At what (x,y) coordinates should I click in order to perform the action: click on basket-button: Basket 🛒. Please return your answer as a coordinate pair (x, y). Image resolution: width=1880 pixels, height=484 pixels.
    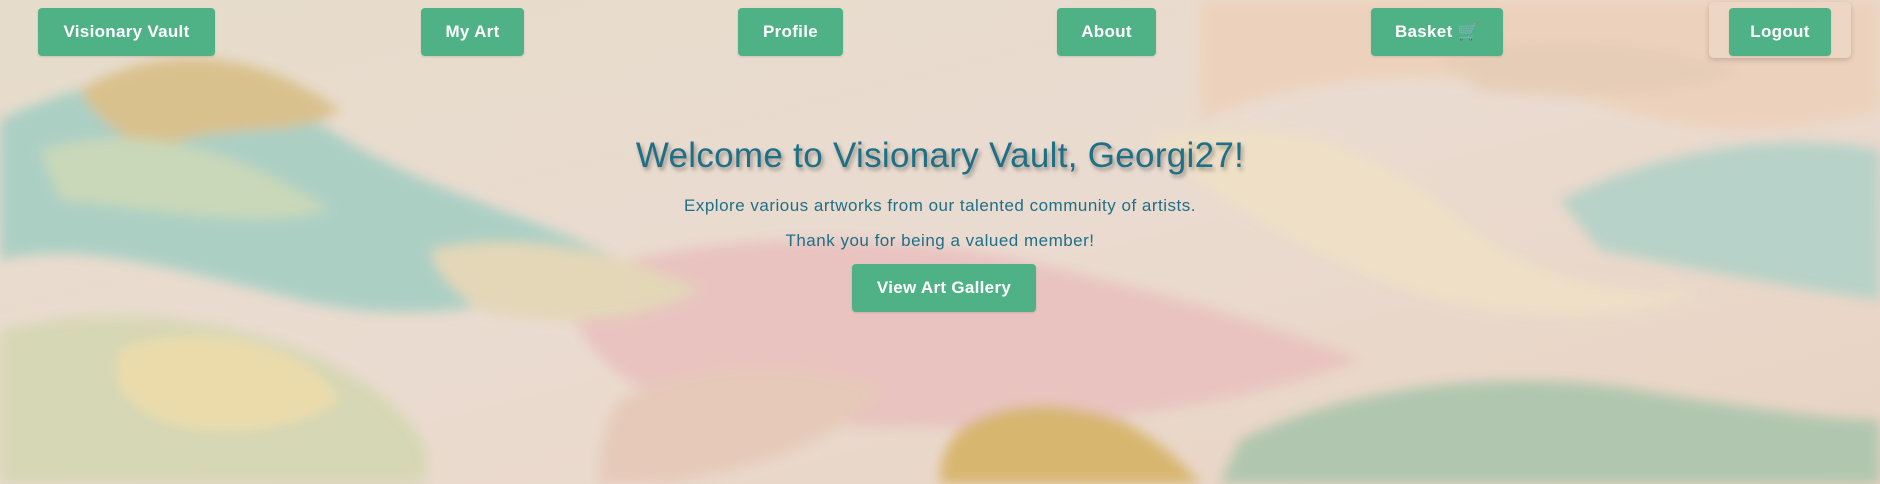
    Looking at the image, I should click on (1437, 32).